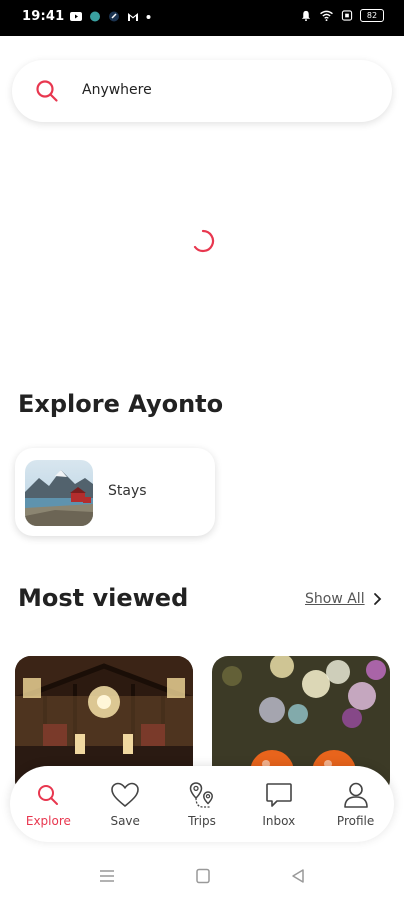 The width and height of the screenshot is (404, 900). I want to click on chevron-right-icon, so click(377, 599).